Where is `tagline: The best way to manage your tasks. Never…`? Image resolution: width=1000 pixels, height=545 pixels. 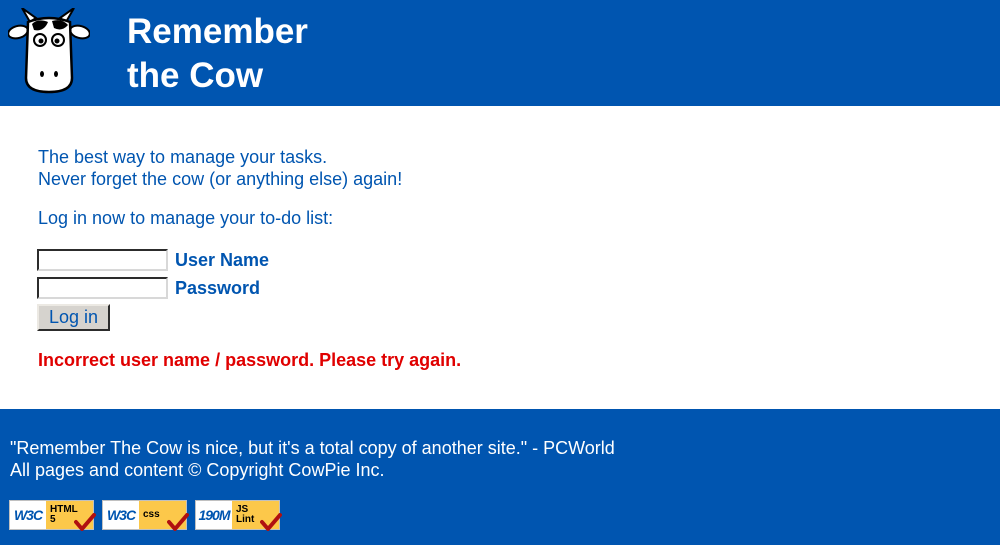 tagline: The best way to manage your tasks. Never… is located at coordinates (220, 168).